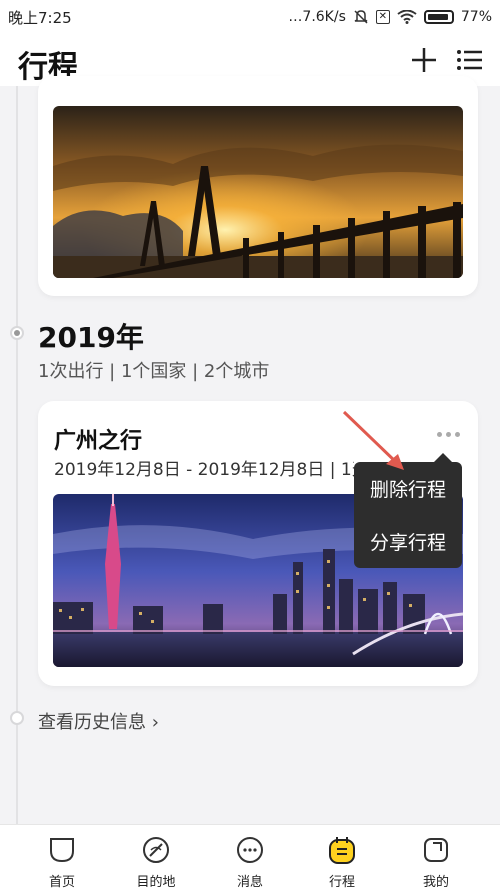 The width and height of the screenshot is (500, 889). Describe the element at coordinates (40, 17) in the screenshot. I see `status-time: 晚上7:25` at that location.